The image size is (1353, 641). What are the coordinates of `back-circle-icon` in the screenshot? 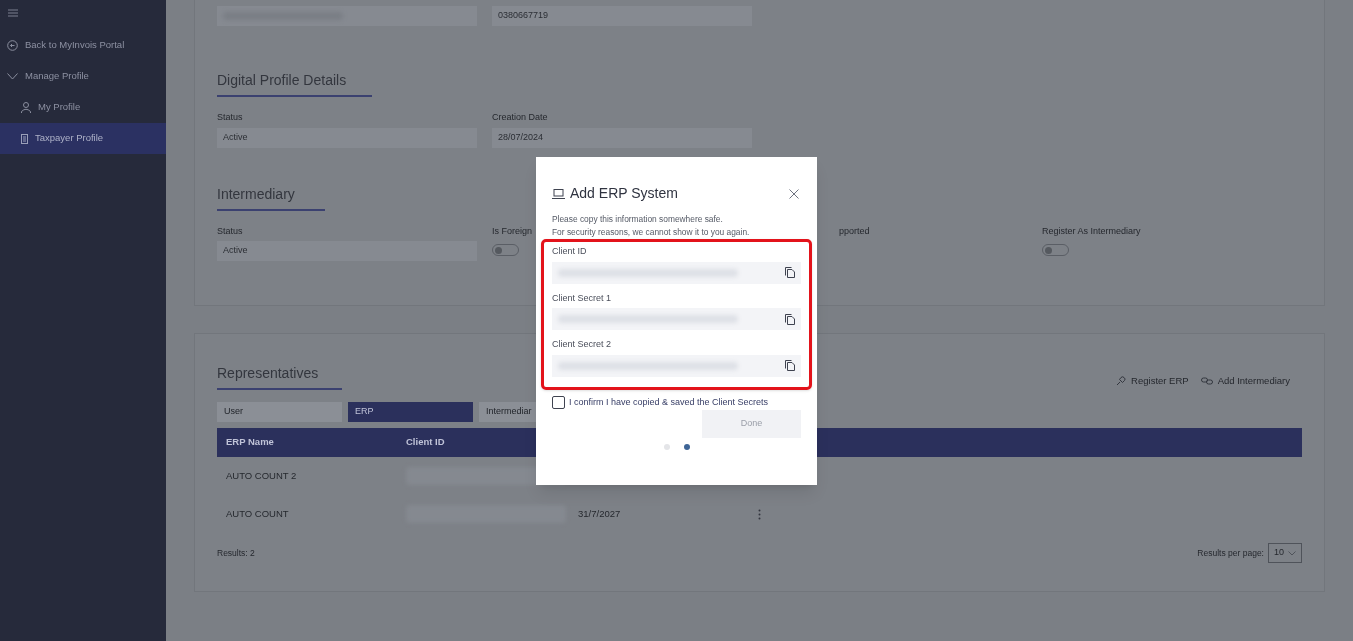 It's located at (12, 45).